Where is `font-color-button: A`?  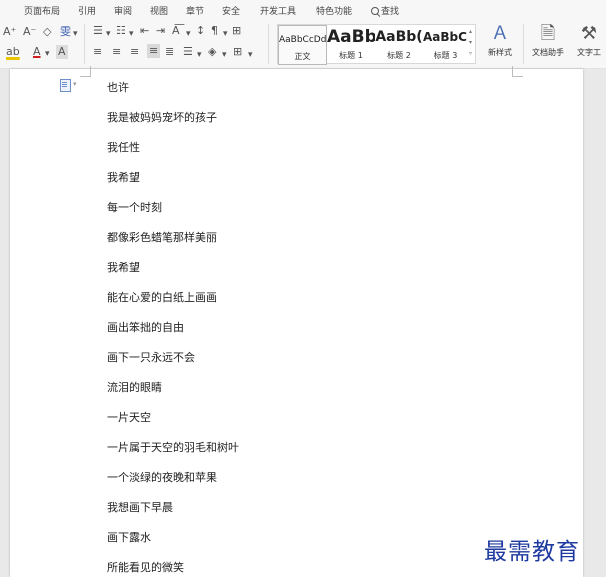
font-color-button: A is located at coordinates (37, 52).